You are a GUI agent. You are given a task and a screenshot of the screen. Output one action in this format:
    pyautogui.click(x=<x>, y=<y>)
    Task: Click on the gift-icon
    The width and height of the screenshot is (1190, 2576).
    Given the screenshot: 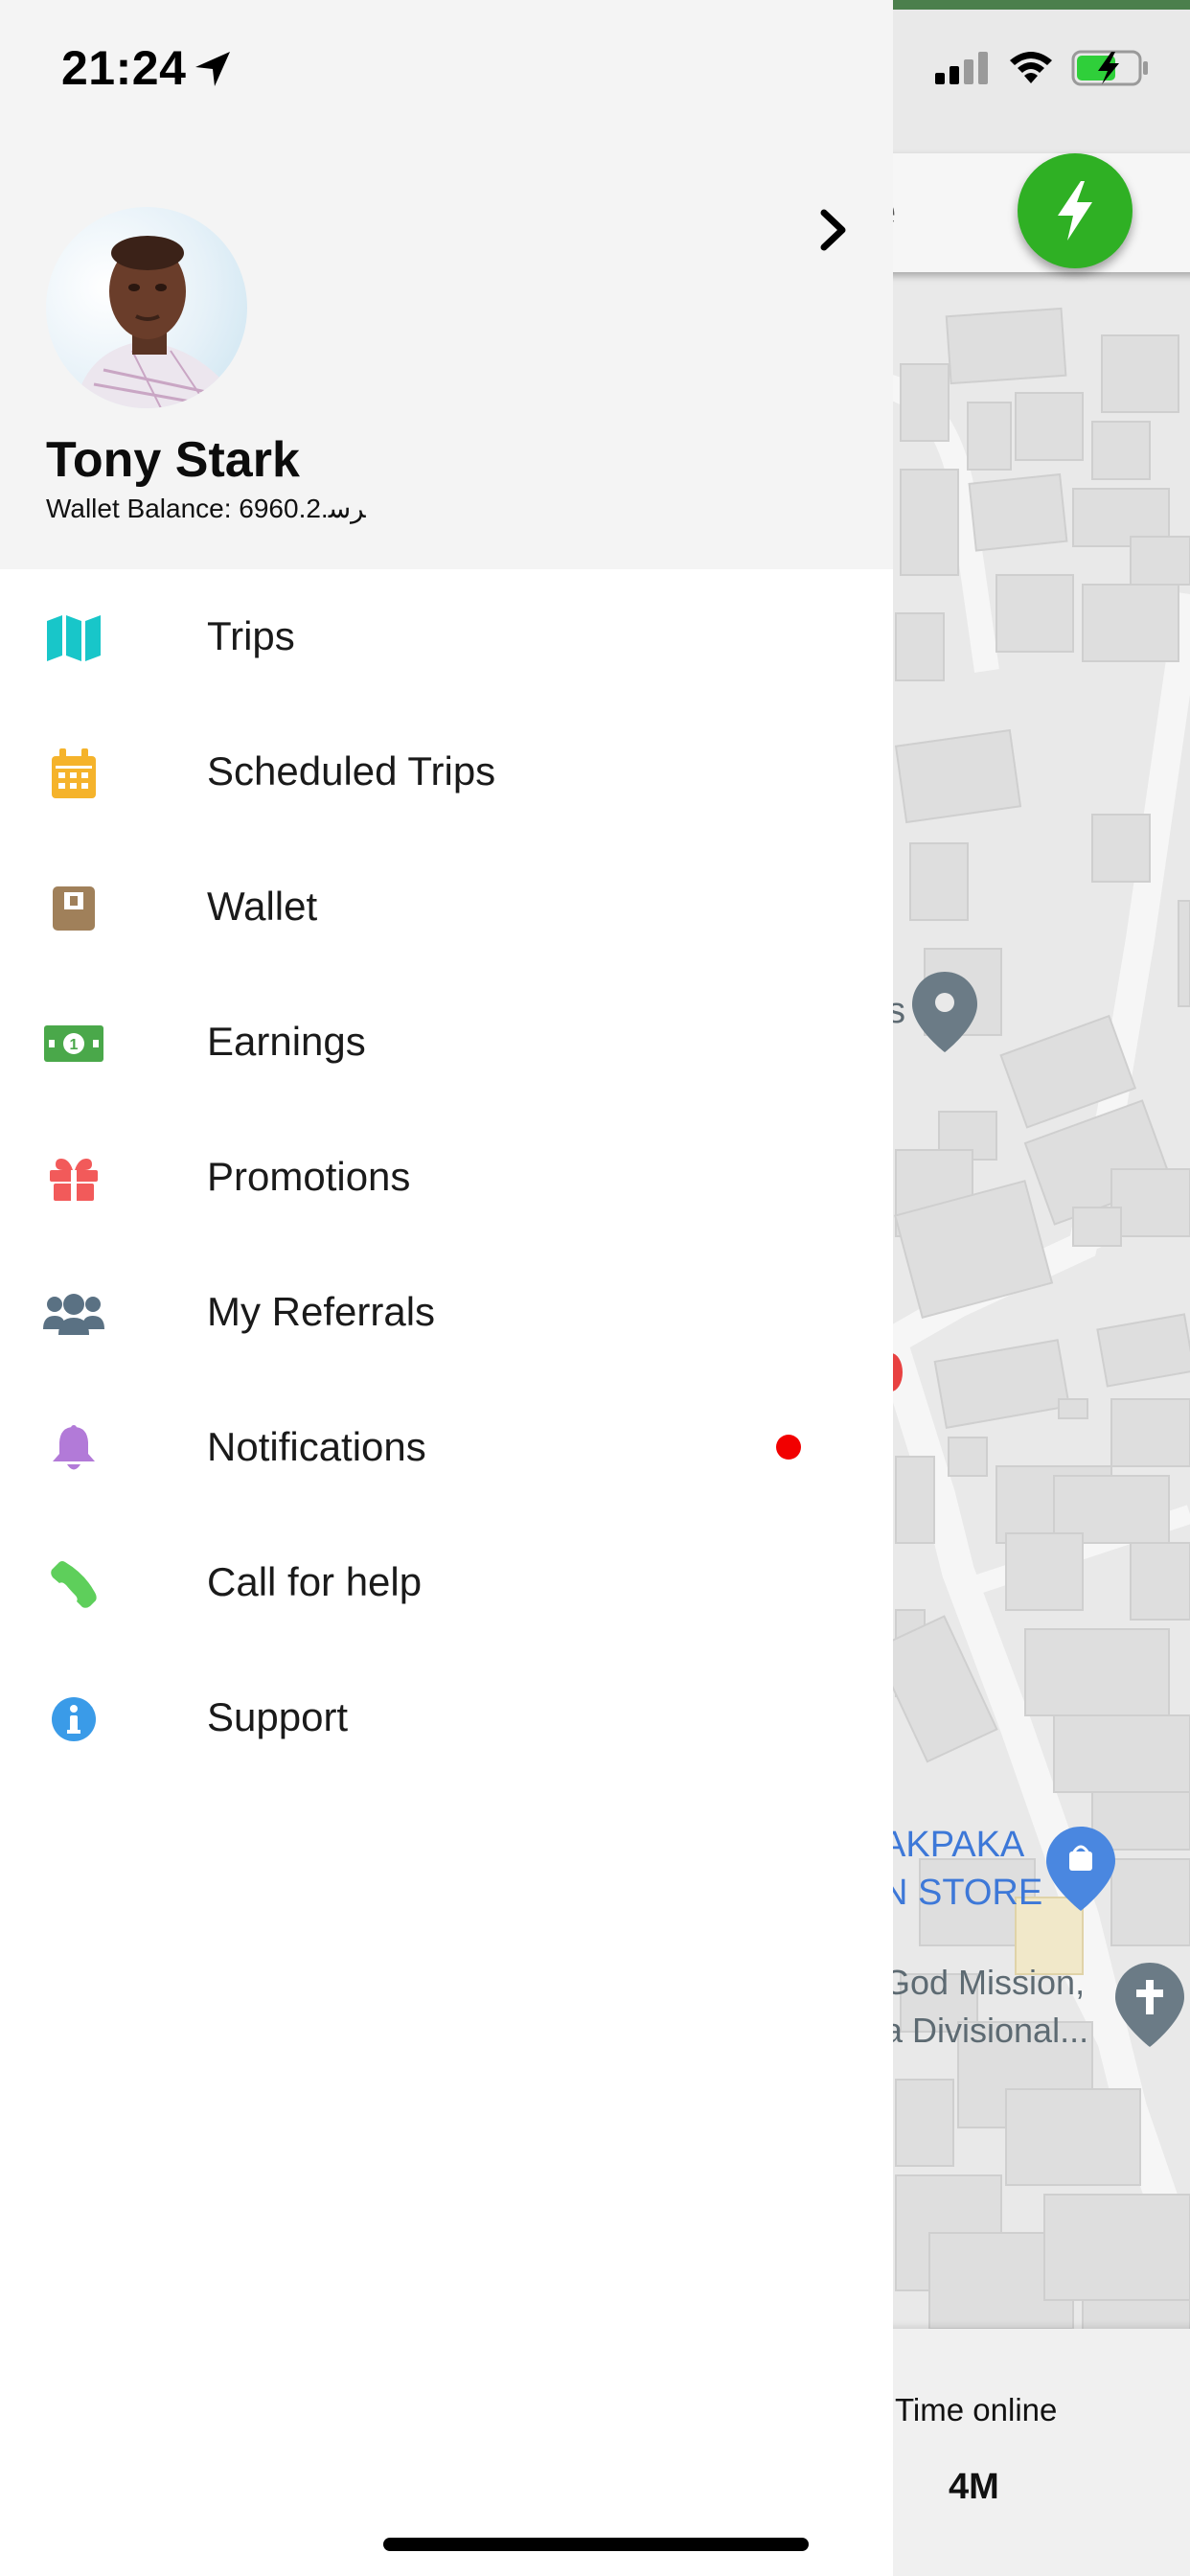 What is the action you would take?
    pyautogui.click(x=74, y=1179)
    